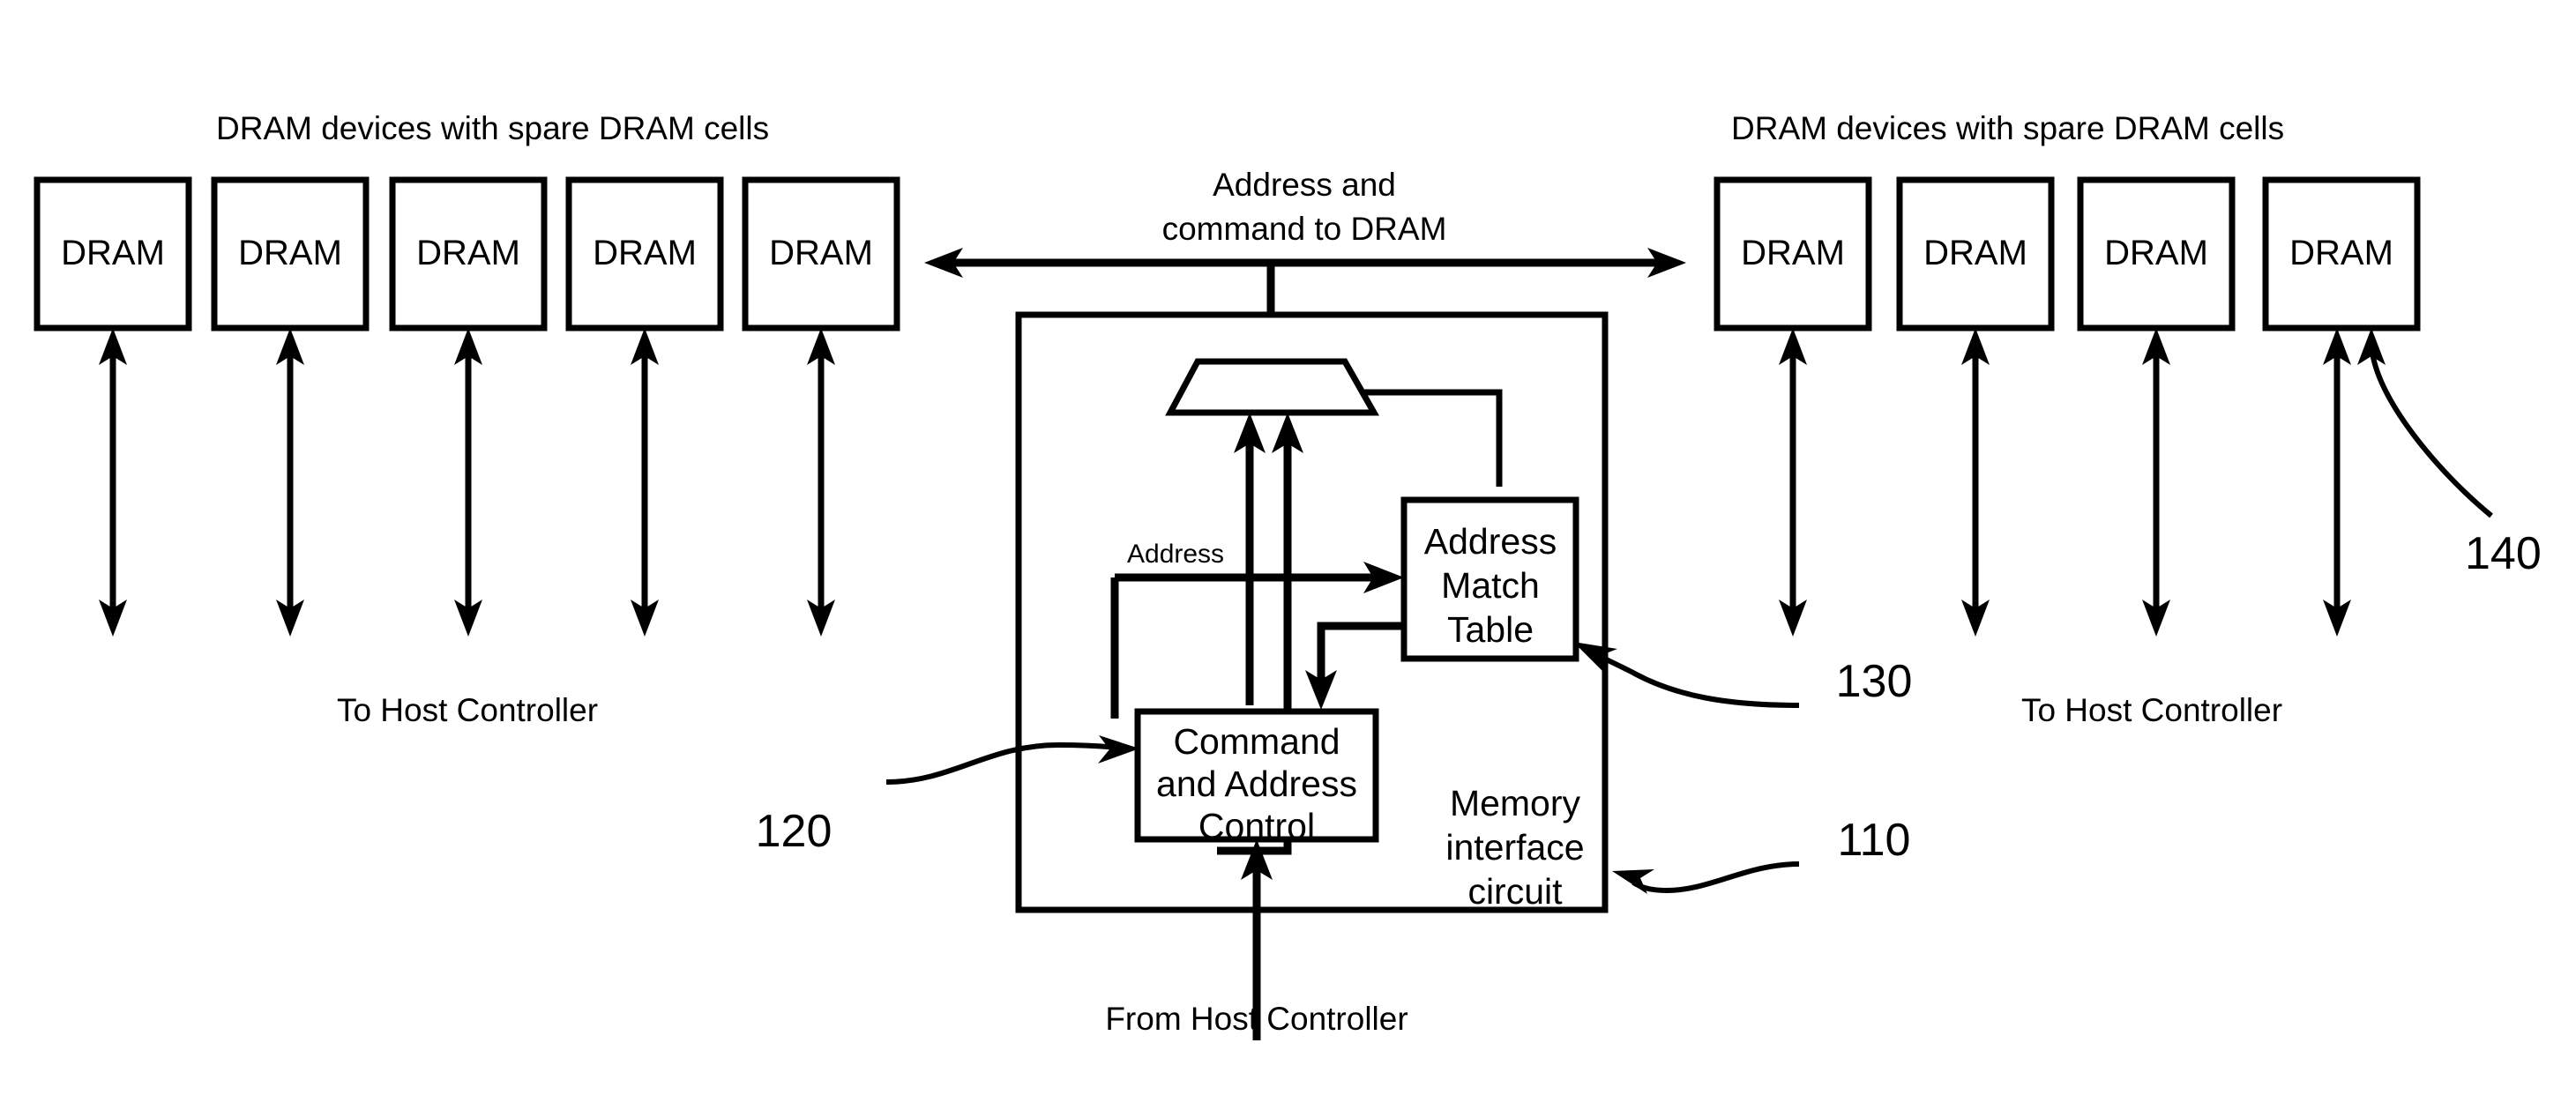 This screenshot has width=2576, height=1110. I want to click on interface-label-line-1: Memory, so click(1515, 803).